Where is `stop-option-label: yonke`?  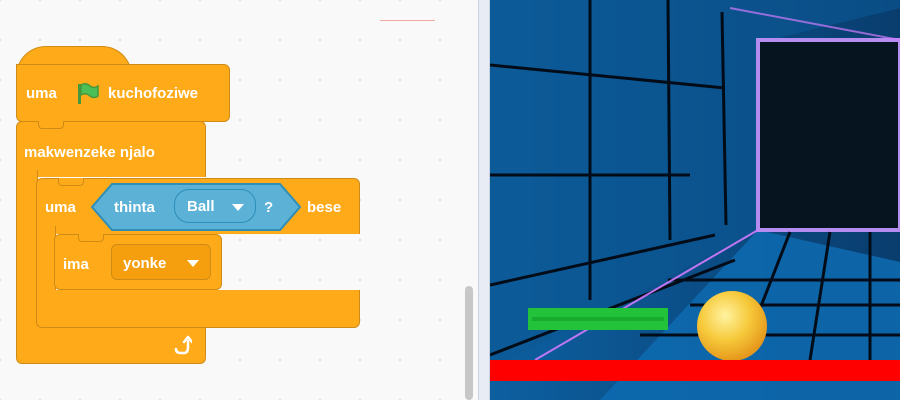 stop-option-label: yonke is located at coordinates (145, 263).